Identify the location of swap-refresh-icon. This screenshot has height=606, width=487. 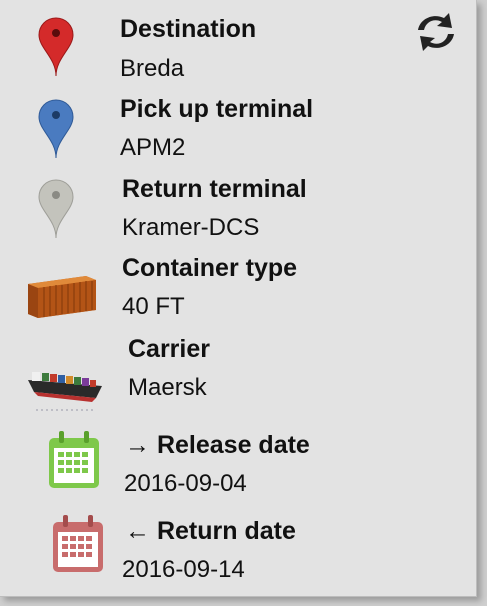
(436, 32).